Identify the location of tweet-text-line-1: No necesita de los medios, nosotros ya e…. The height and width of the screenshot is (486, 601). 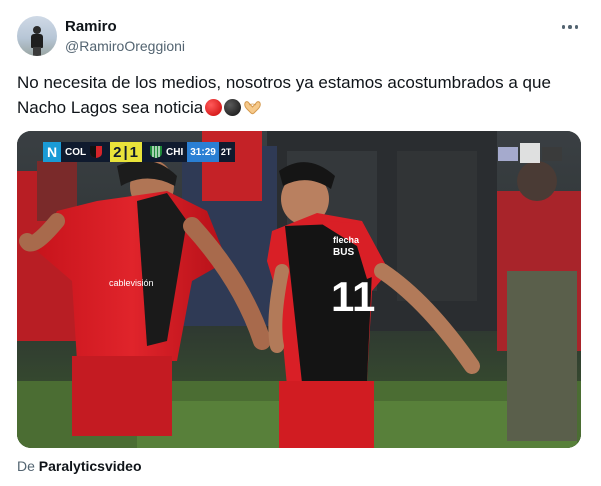
(284, 82).